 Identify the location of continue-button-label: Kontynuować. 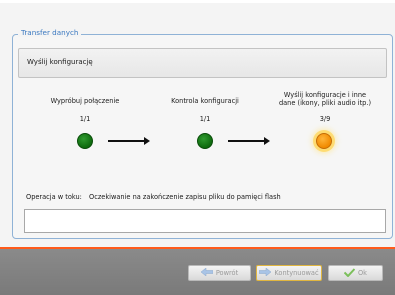
(296, 273).